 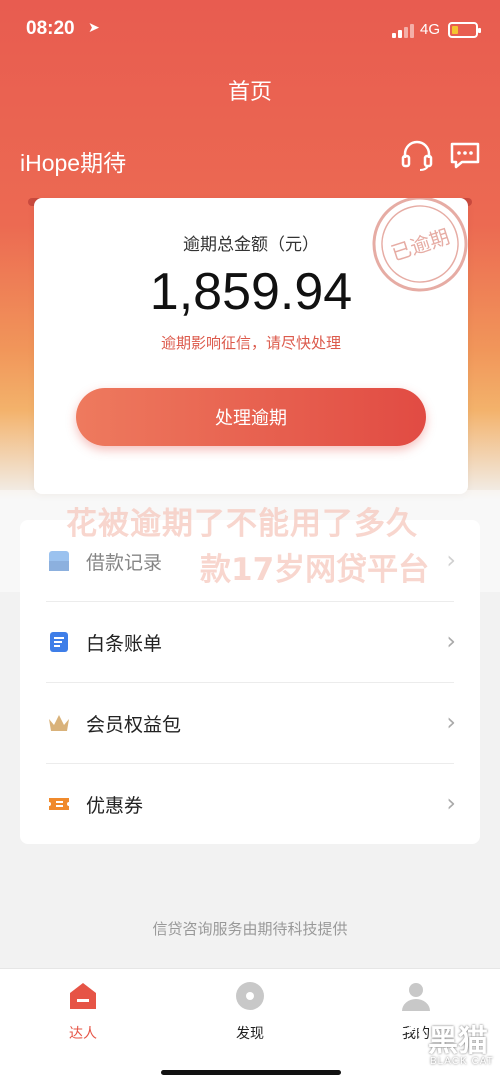 I want to click on overlay-text-line1: 花被逾期了不能用了多久, so click(x=242, y=524).